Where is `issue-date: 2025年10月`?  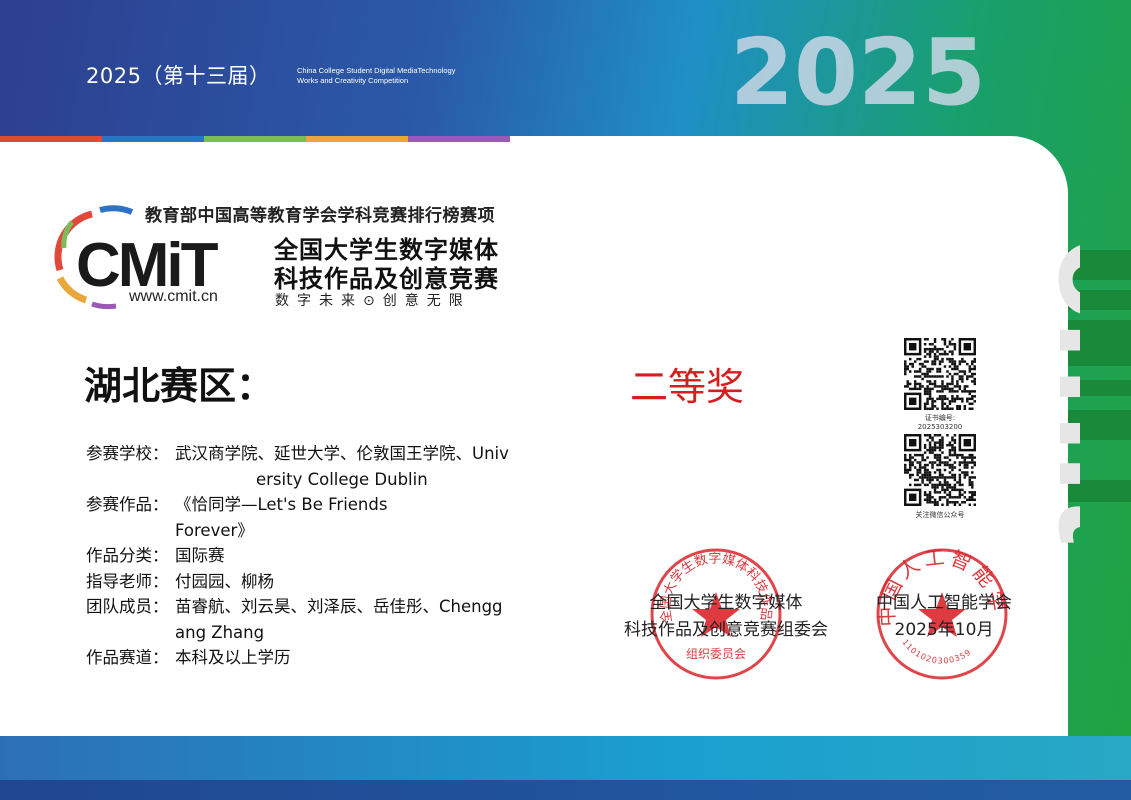 issue-date: 2025年10月 is located at coordinates (944, 630).